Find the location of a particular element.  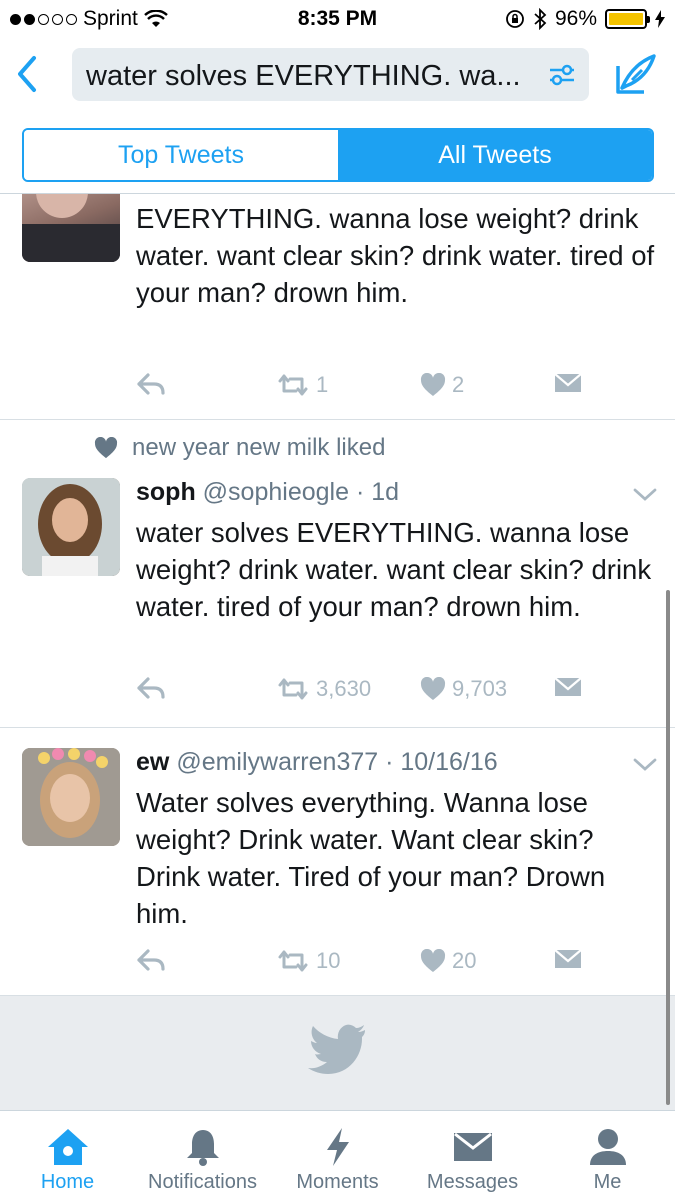

like-button: 20 is located at coordinates (448, 961).